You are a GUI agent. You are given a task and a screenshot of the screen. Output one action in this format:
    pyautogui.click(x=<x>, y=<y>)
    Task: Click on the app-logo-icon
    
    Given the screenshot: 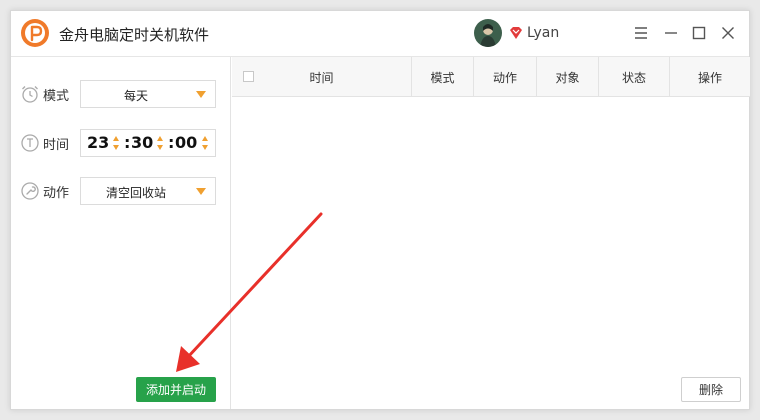 What is the action you would take?
    pyautogui.click(x=35, y=33)
    